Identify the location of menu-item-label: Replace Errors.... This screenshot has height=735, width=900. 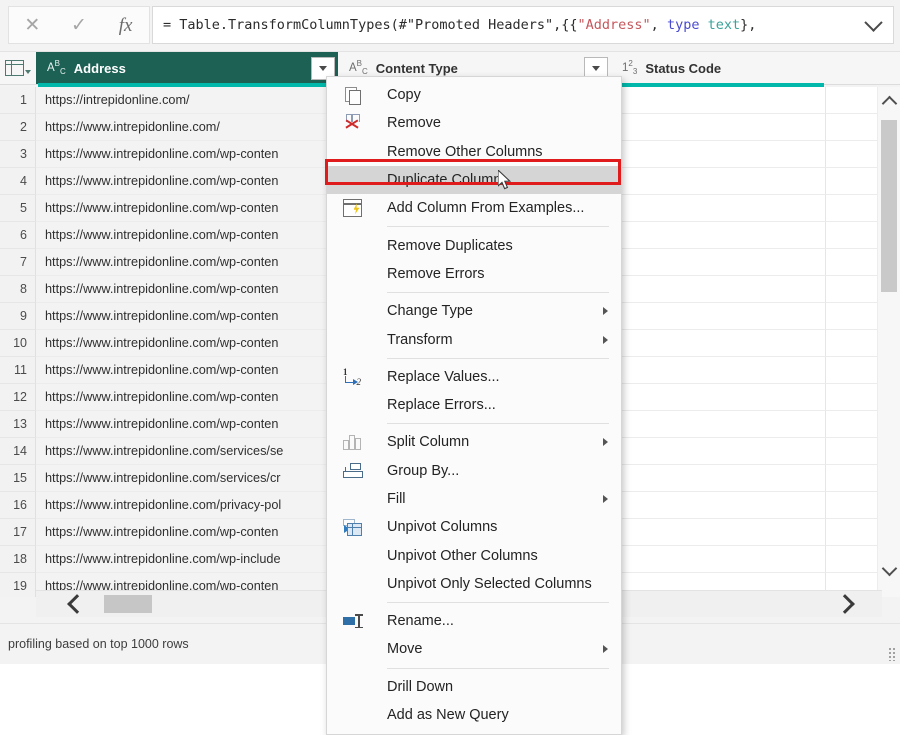
(441, 405).